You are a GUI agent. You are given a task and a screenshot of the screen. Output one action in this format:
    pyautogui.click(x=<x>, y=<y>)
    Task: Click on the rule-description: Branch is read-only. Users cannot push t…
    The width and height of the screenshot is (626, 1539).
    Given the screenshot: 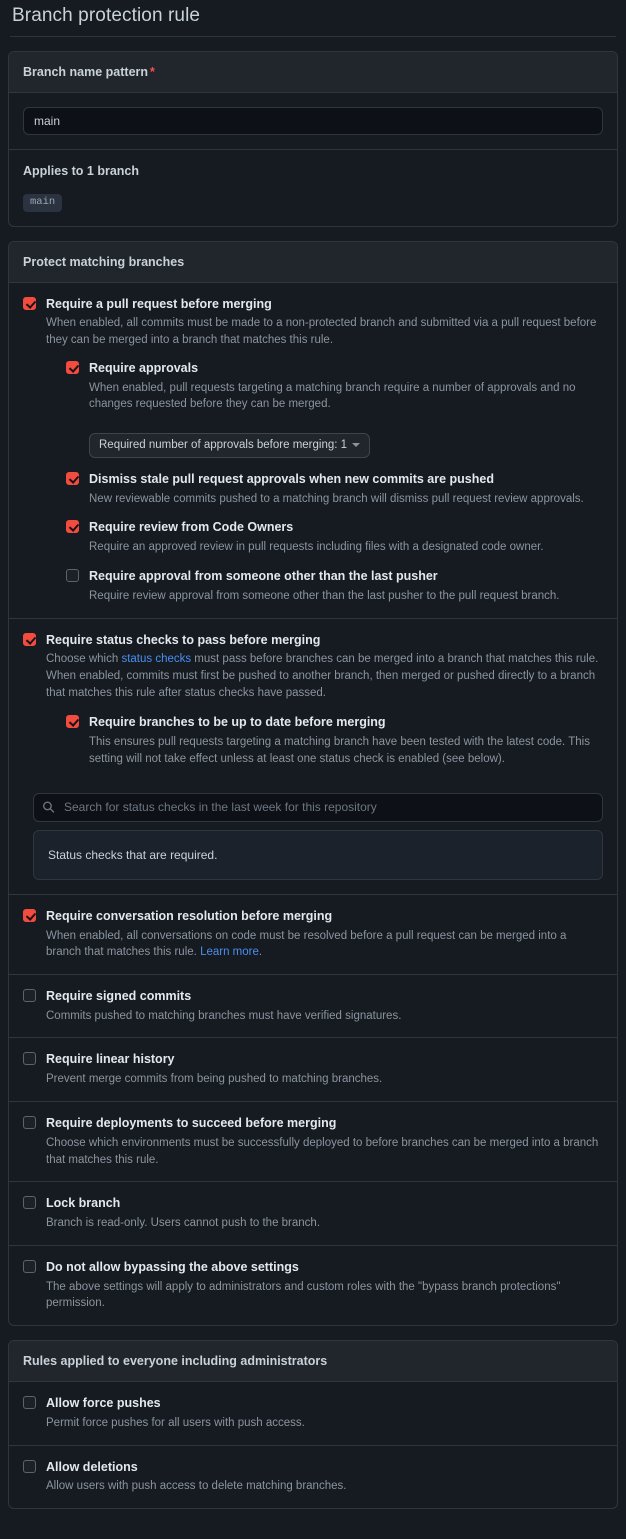 What is the action you would take?
    pyautogui.click(x=183, y=1223)
    